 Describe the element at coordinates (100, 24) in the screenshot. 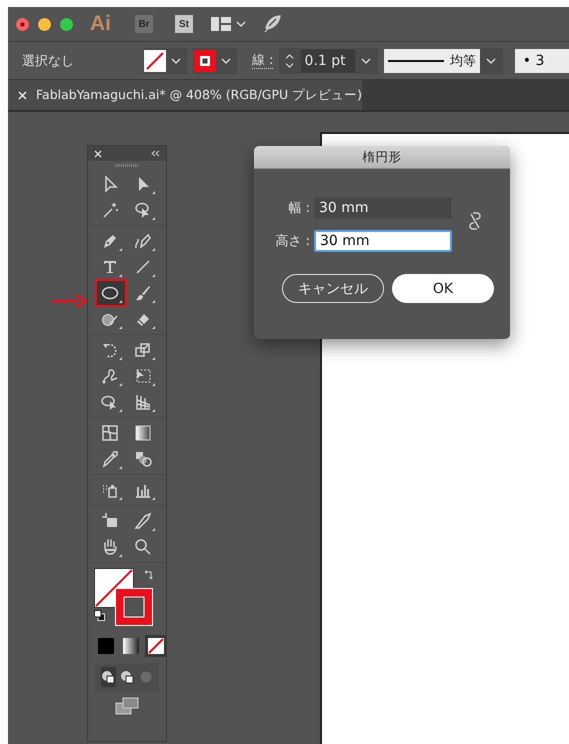

I see `app-logo: Ai` at that location.